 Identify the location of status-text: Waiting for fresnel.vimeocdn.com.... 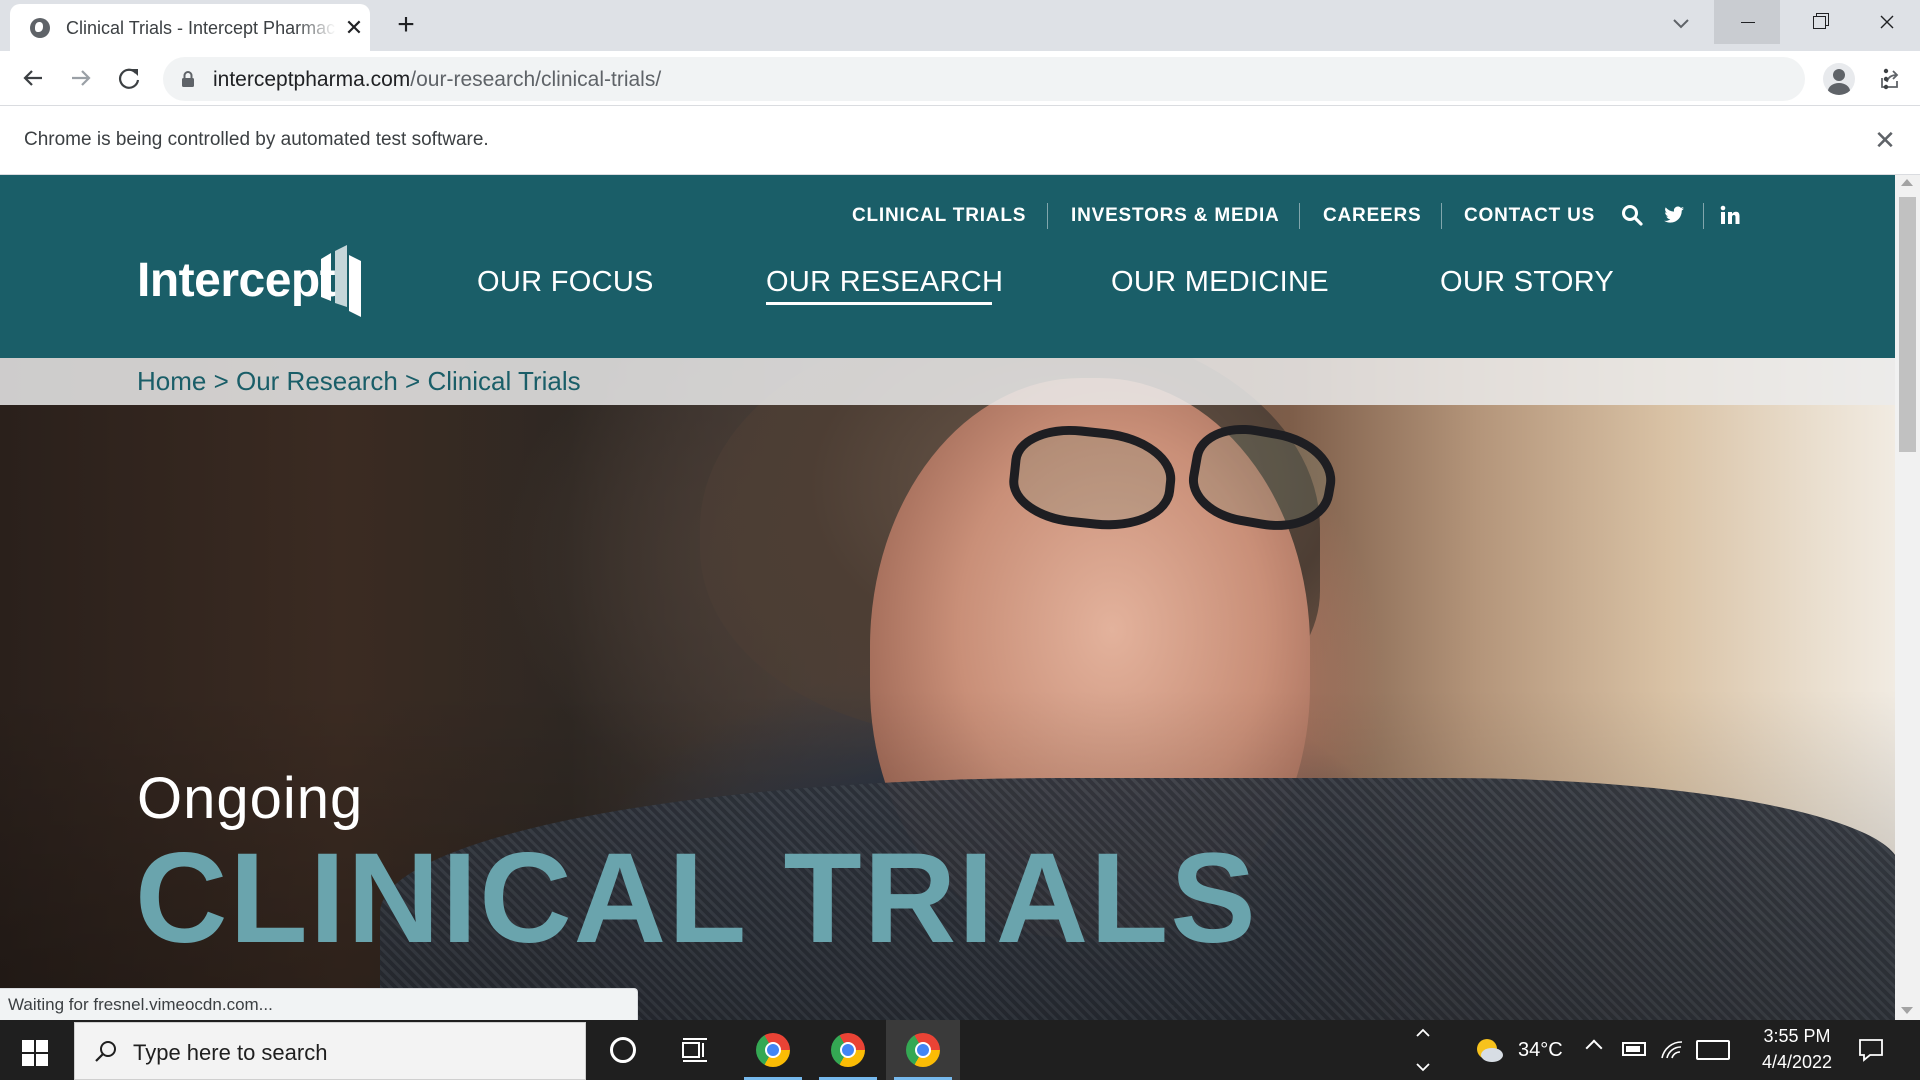
(140, 1004).